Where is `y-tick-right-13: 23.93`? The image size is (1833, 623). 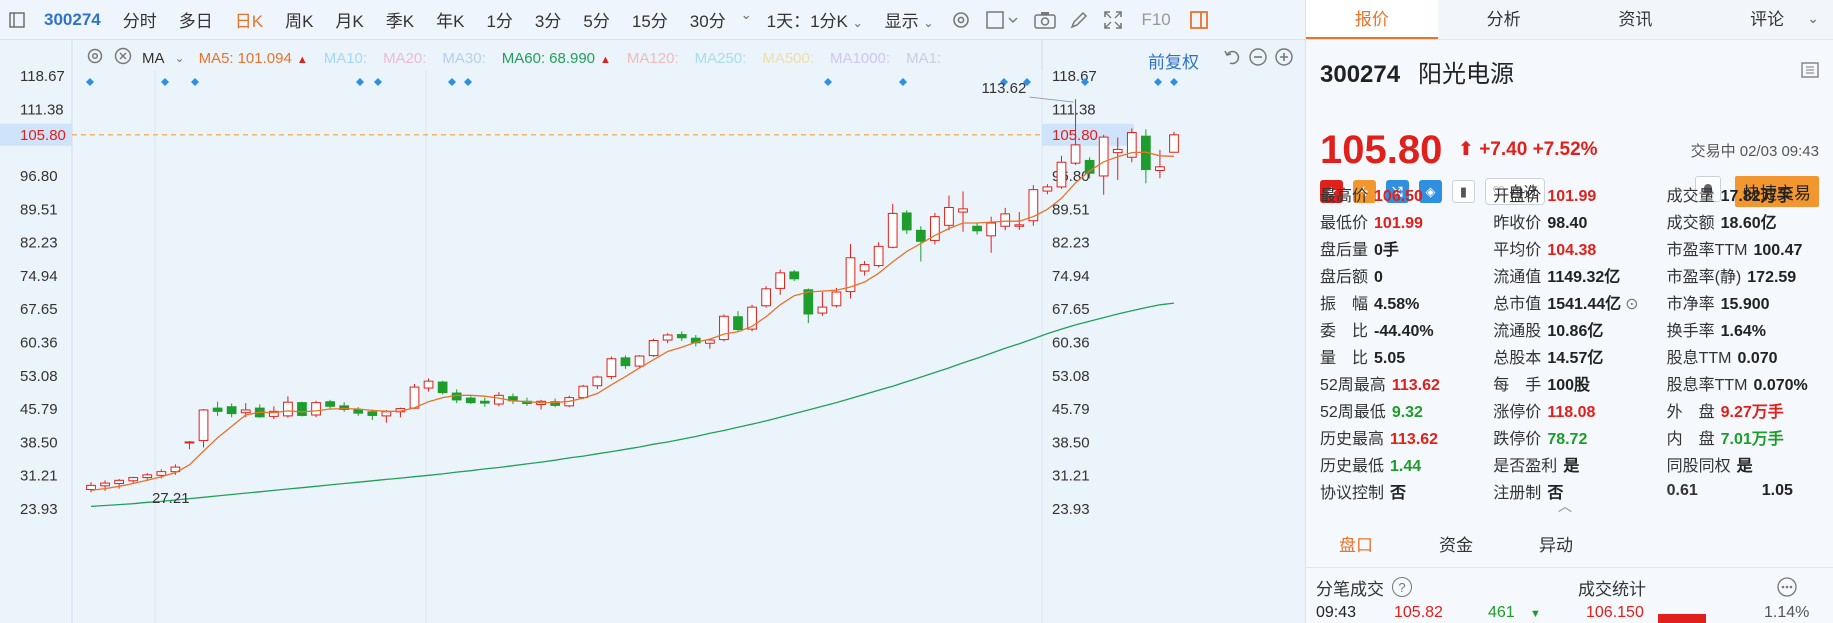 y-tick-right-13: 23.93 is located at coordinates (1071, 509).